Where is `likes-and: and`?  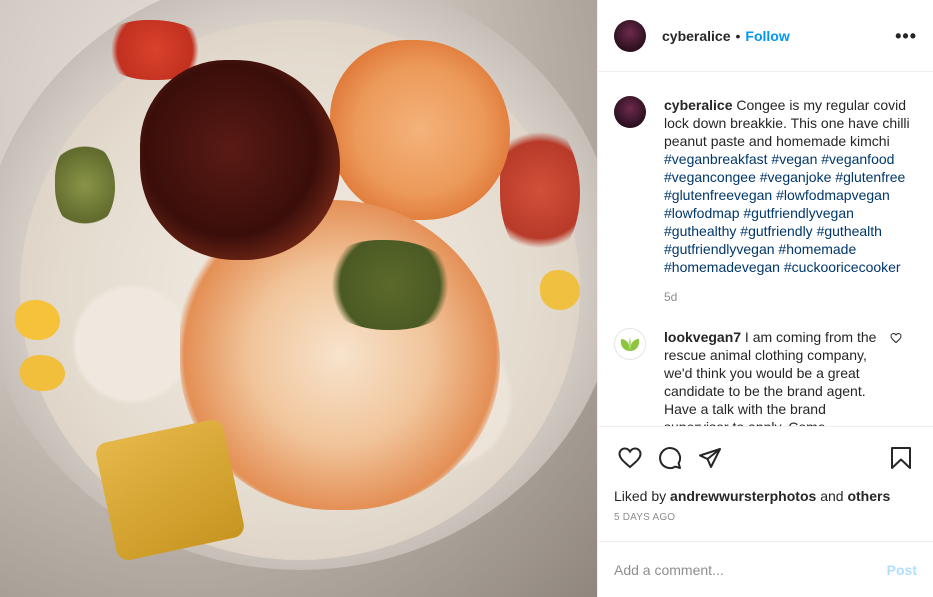 likes-and: and is located at coordinates (832, 496).